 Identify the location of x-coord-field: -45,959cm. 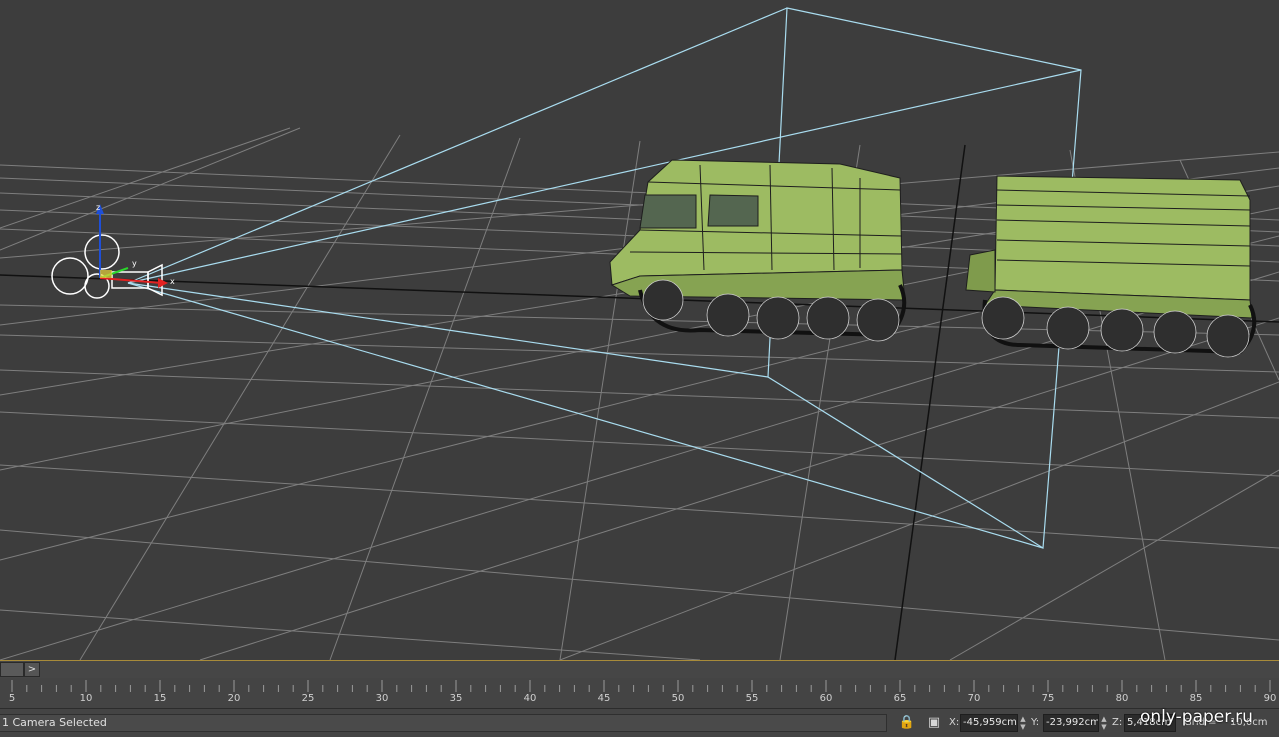
(989, 723).